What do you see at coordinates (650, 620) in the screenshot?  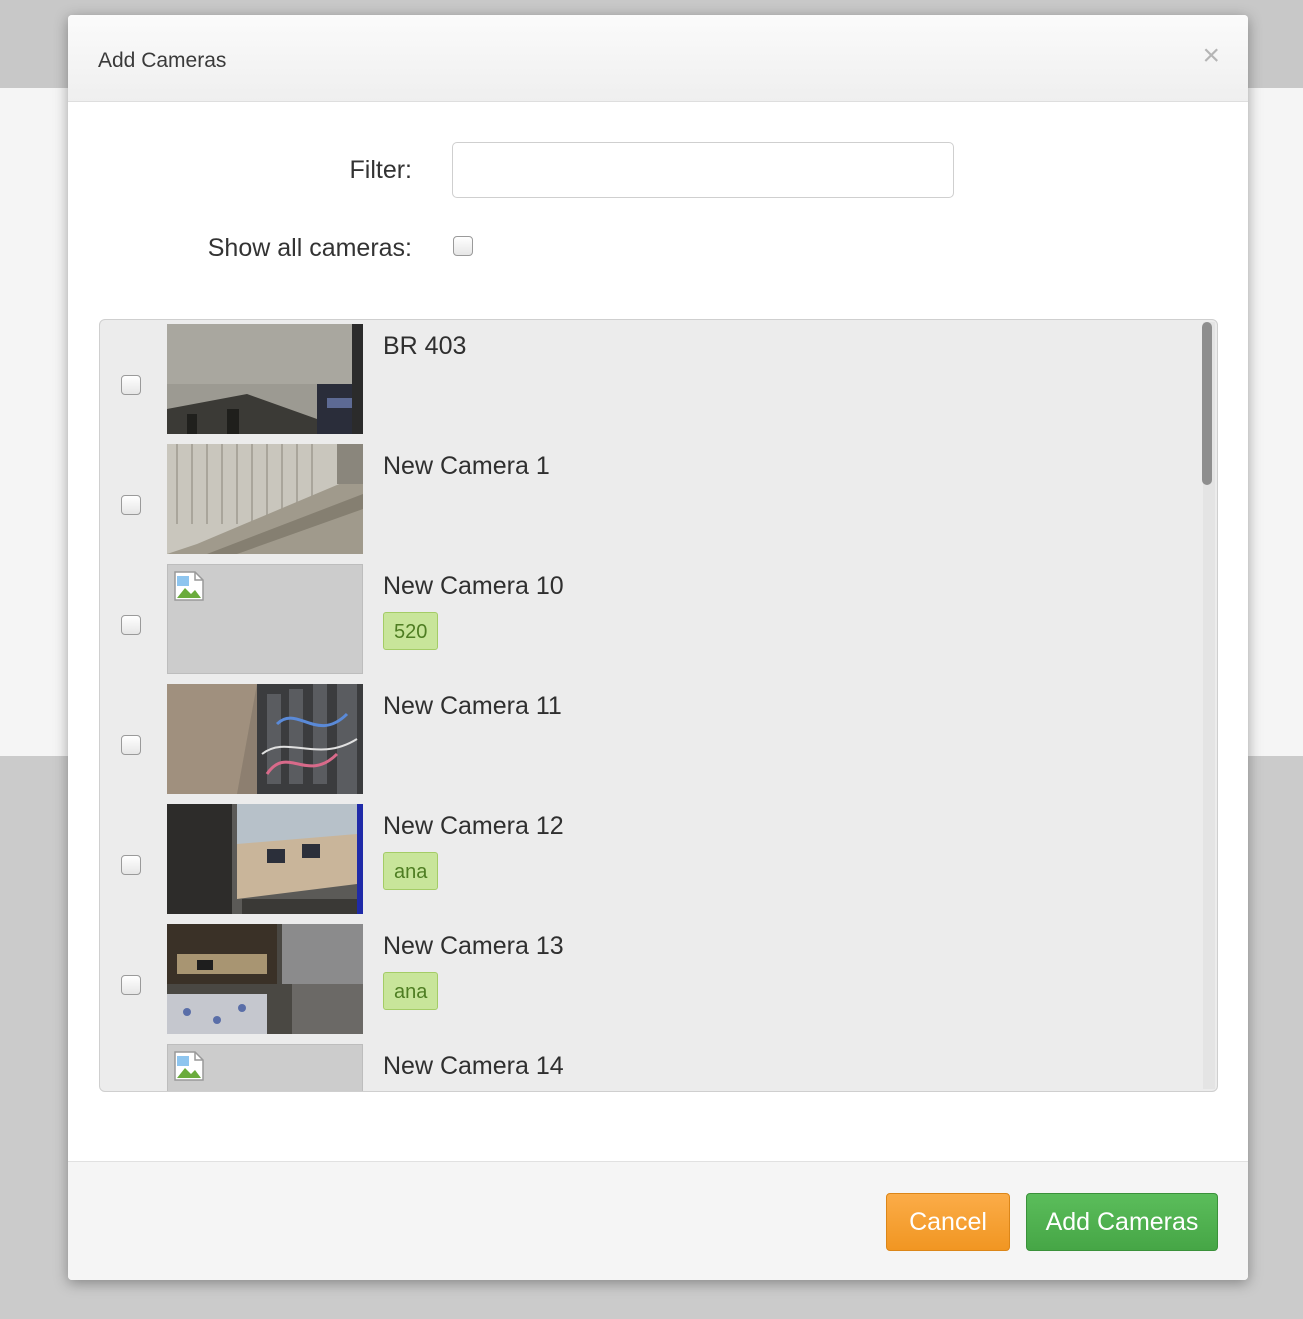 I see `list-item: New Camera 10 520` at bounding box center [650, 620].